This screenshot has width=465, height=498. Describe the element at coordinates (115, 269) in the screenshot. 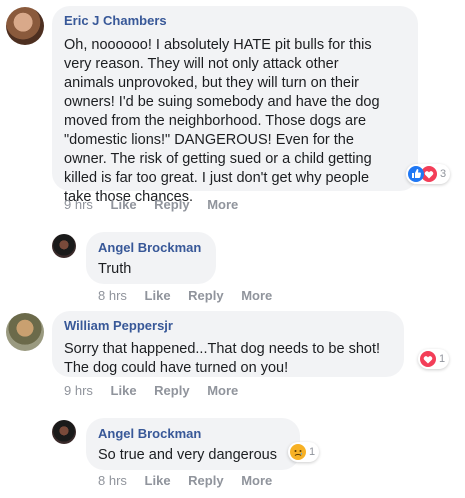

I see `comment-text: Truth` at that location.